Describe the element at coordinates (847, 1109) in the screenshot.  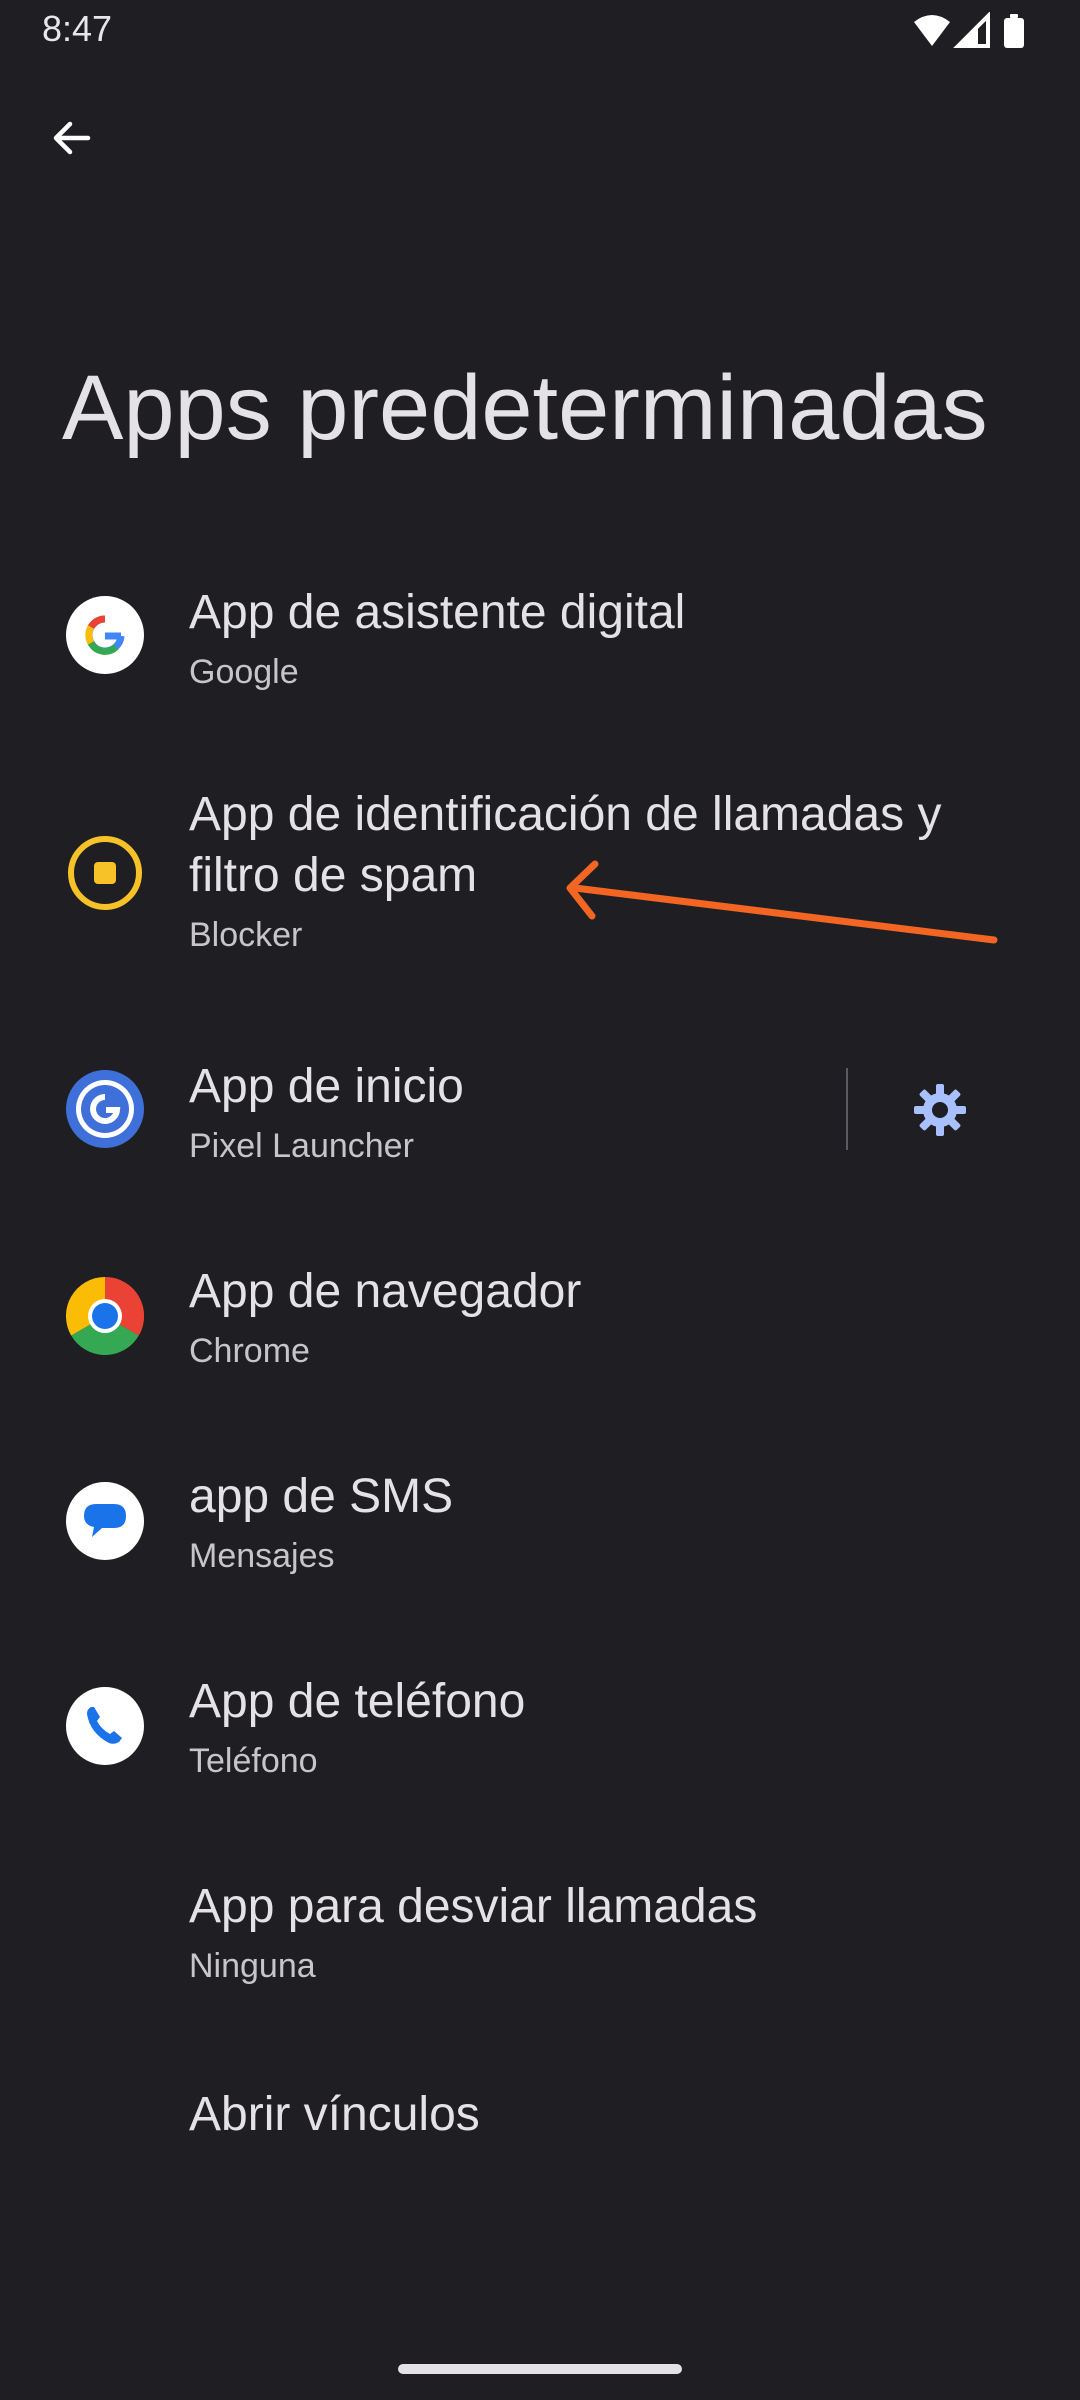
I see `vertical-divider` at that location.